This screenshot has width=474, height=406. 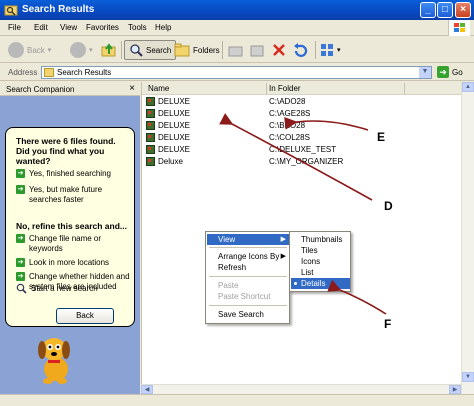 What do you see at coordinates (132, 88) in the screenshot?
I see `close-icon: ×` at bounding box center [132, 88].